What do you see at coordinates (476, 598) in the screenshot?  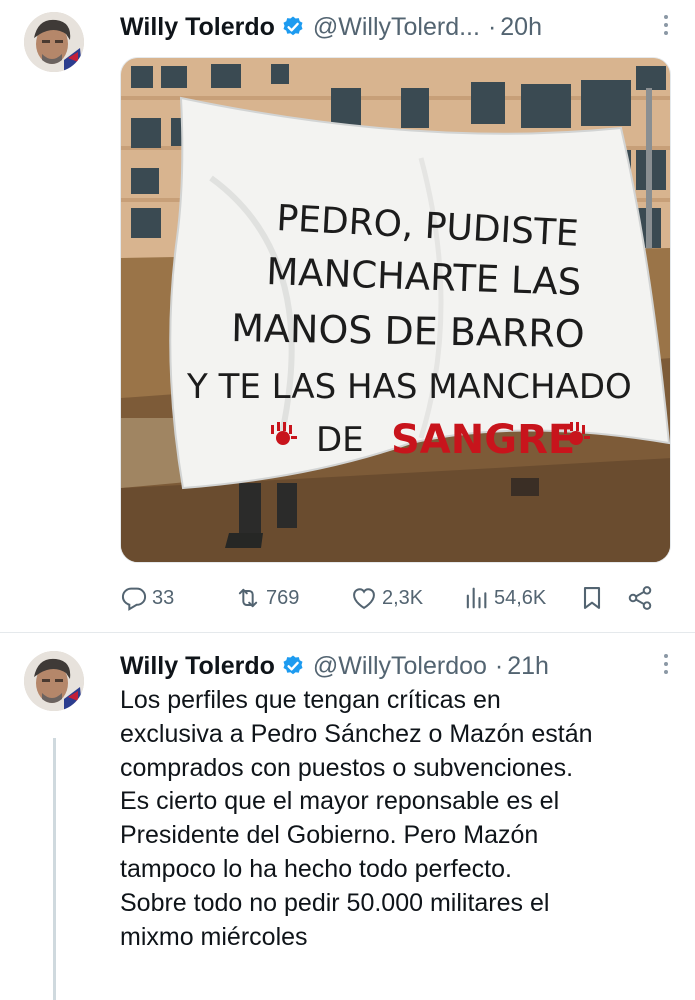 I see `views-icon` at bounding box center [476, 598].